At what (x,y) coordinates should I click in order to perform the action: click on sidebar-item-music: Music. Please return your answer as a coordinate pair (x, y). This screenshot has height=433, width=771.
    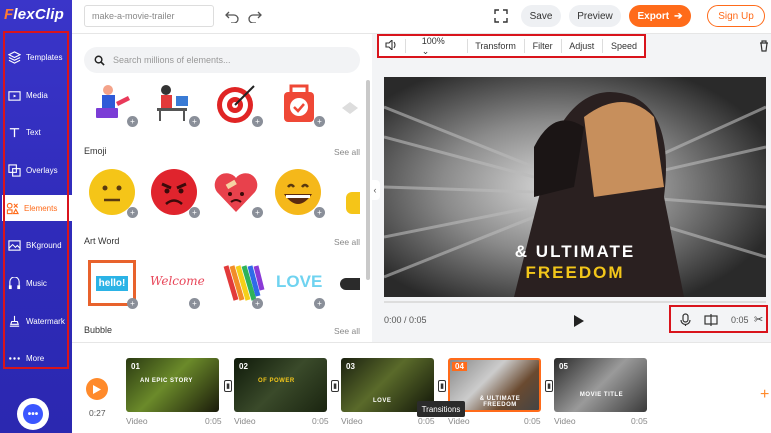
    Looking at the image, I should click on (36, 283).